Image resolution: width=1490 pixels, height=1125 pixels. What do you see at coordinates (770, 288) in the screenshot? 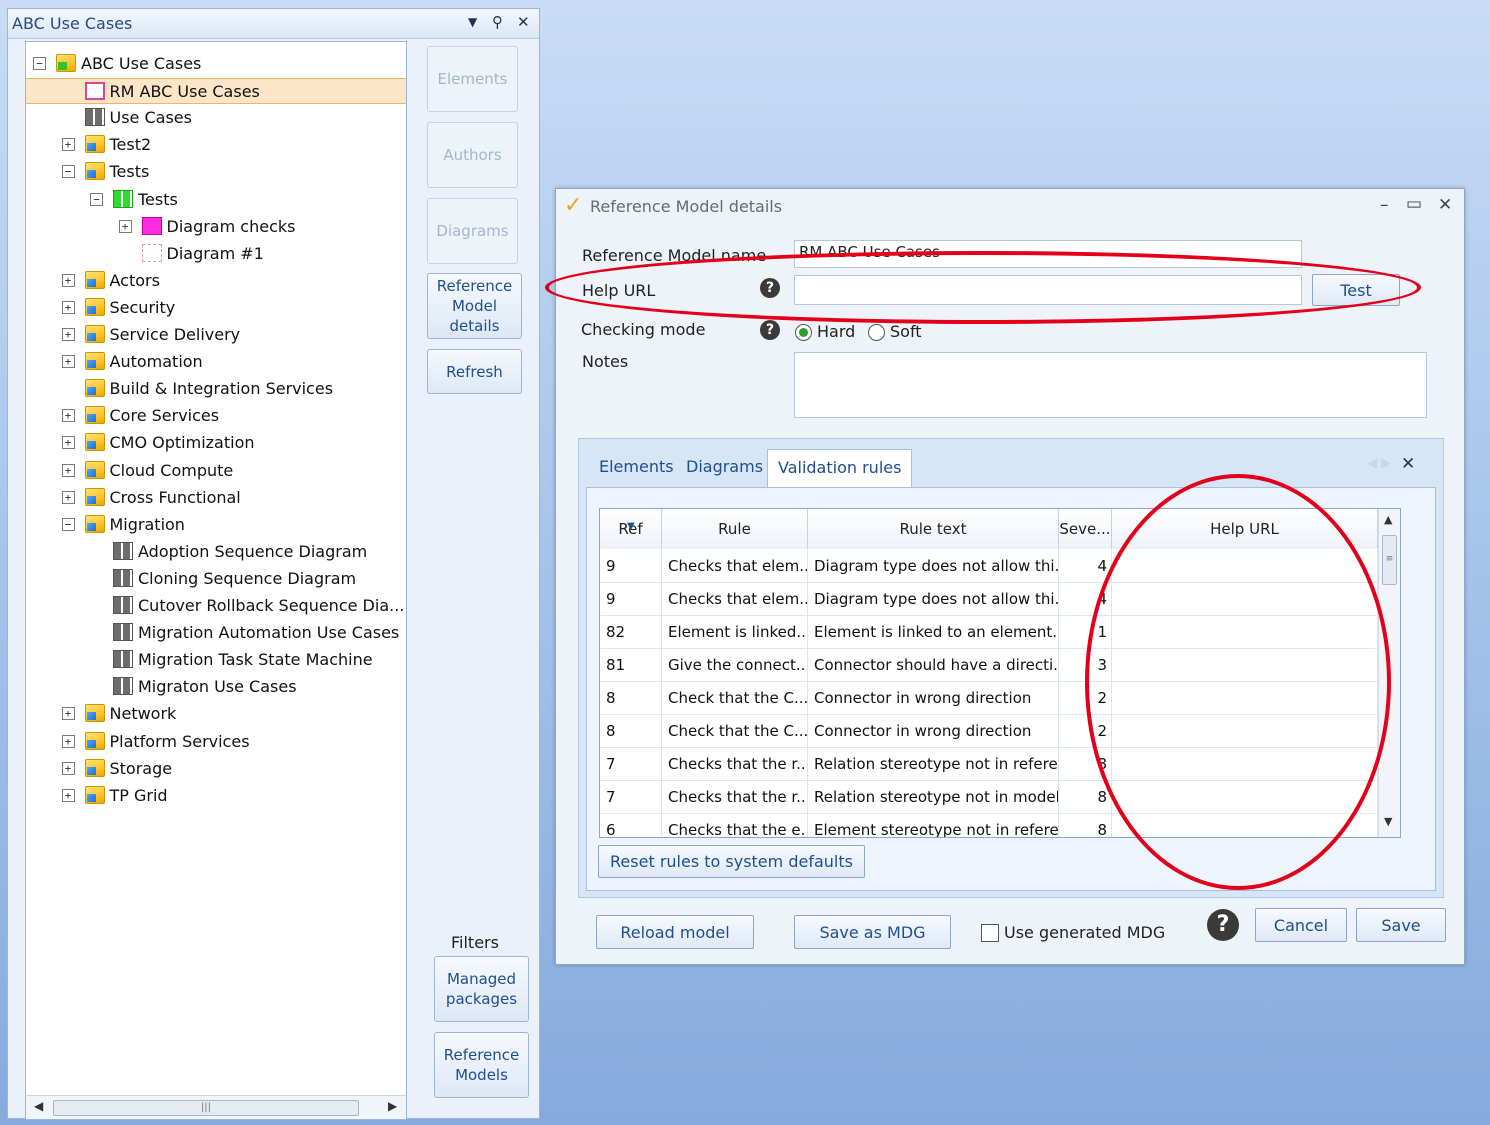
I see `help-url-help-icon: ?` at bounding box center [770, 288].